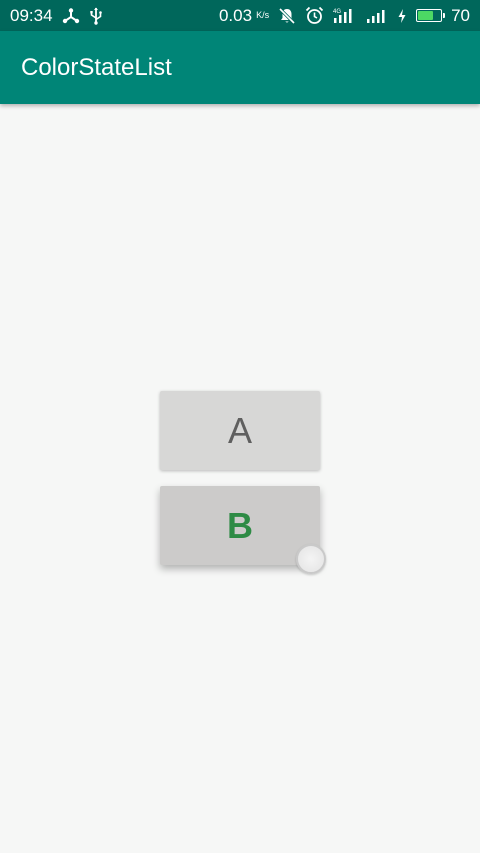  I want to click on svg-text: 4G, so click(337, 12).